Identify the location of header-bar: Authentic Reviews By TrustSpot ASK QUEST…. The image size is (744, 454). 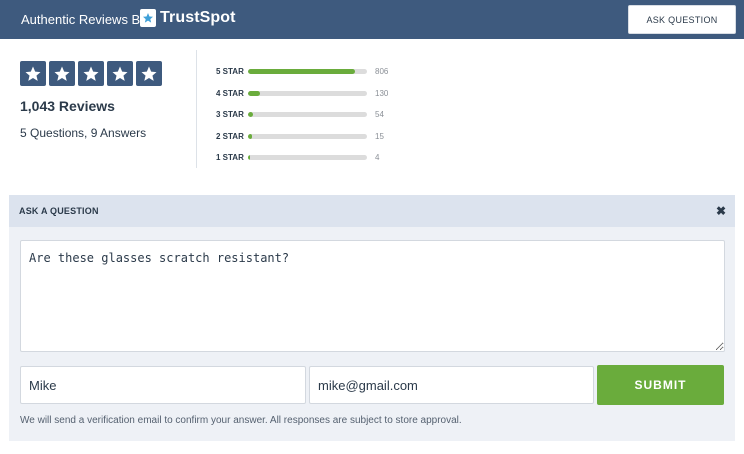
(372, 19).